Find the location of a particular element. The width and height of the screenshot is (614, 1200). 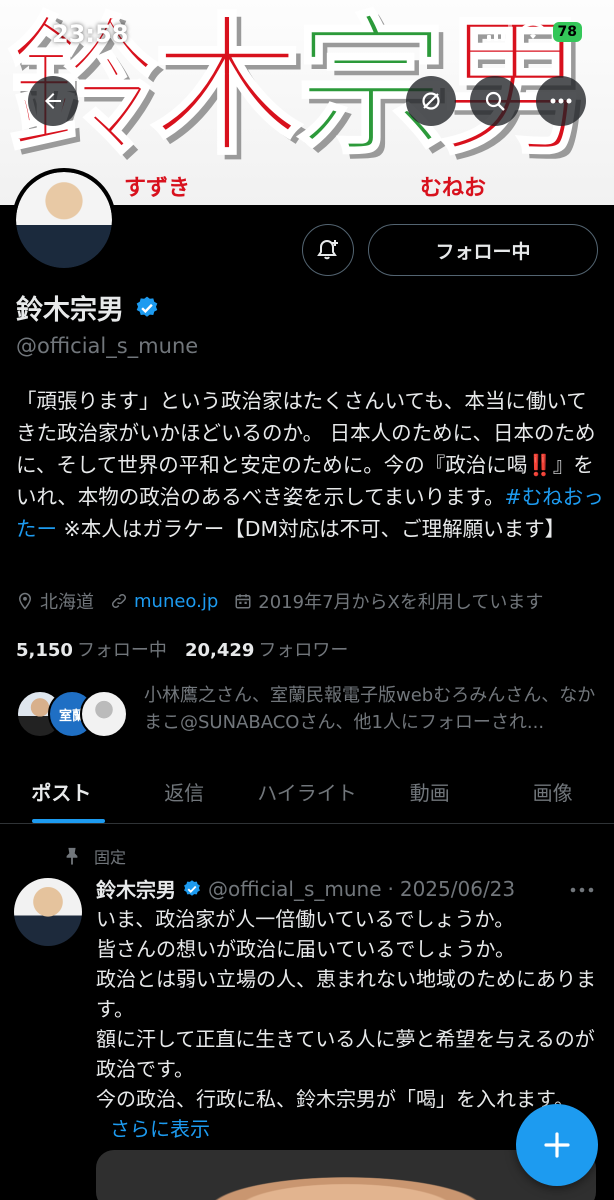

status-time: 23:58 is located at coordinates (90, 34).